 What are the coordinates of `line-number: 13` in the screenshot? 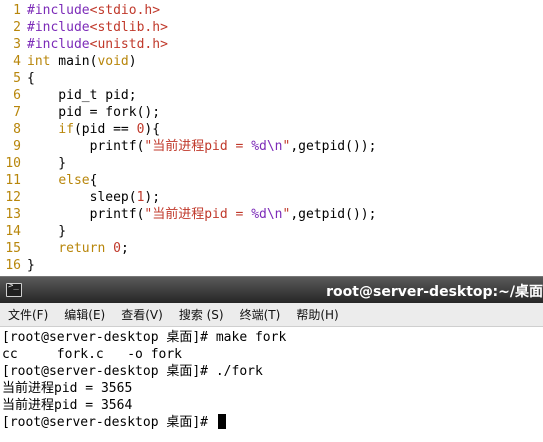 It's located at (13, 214).